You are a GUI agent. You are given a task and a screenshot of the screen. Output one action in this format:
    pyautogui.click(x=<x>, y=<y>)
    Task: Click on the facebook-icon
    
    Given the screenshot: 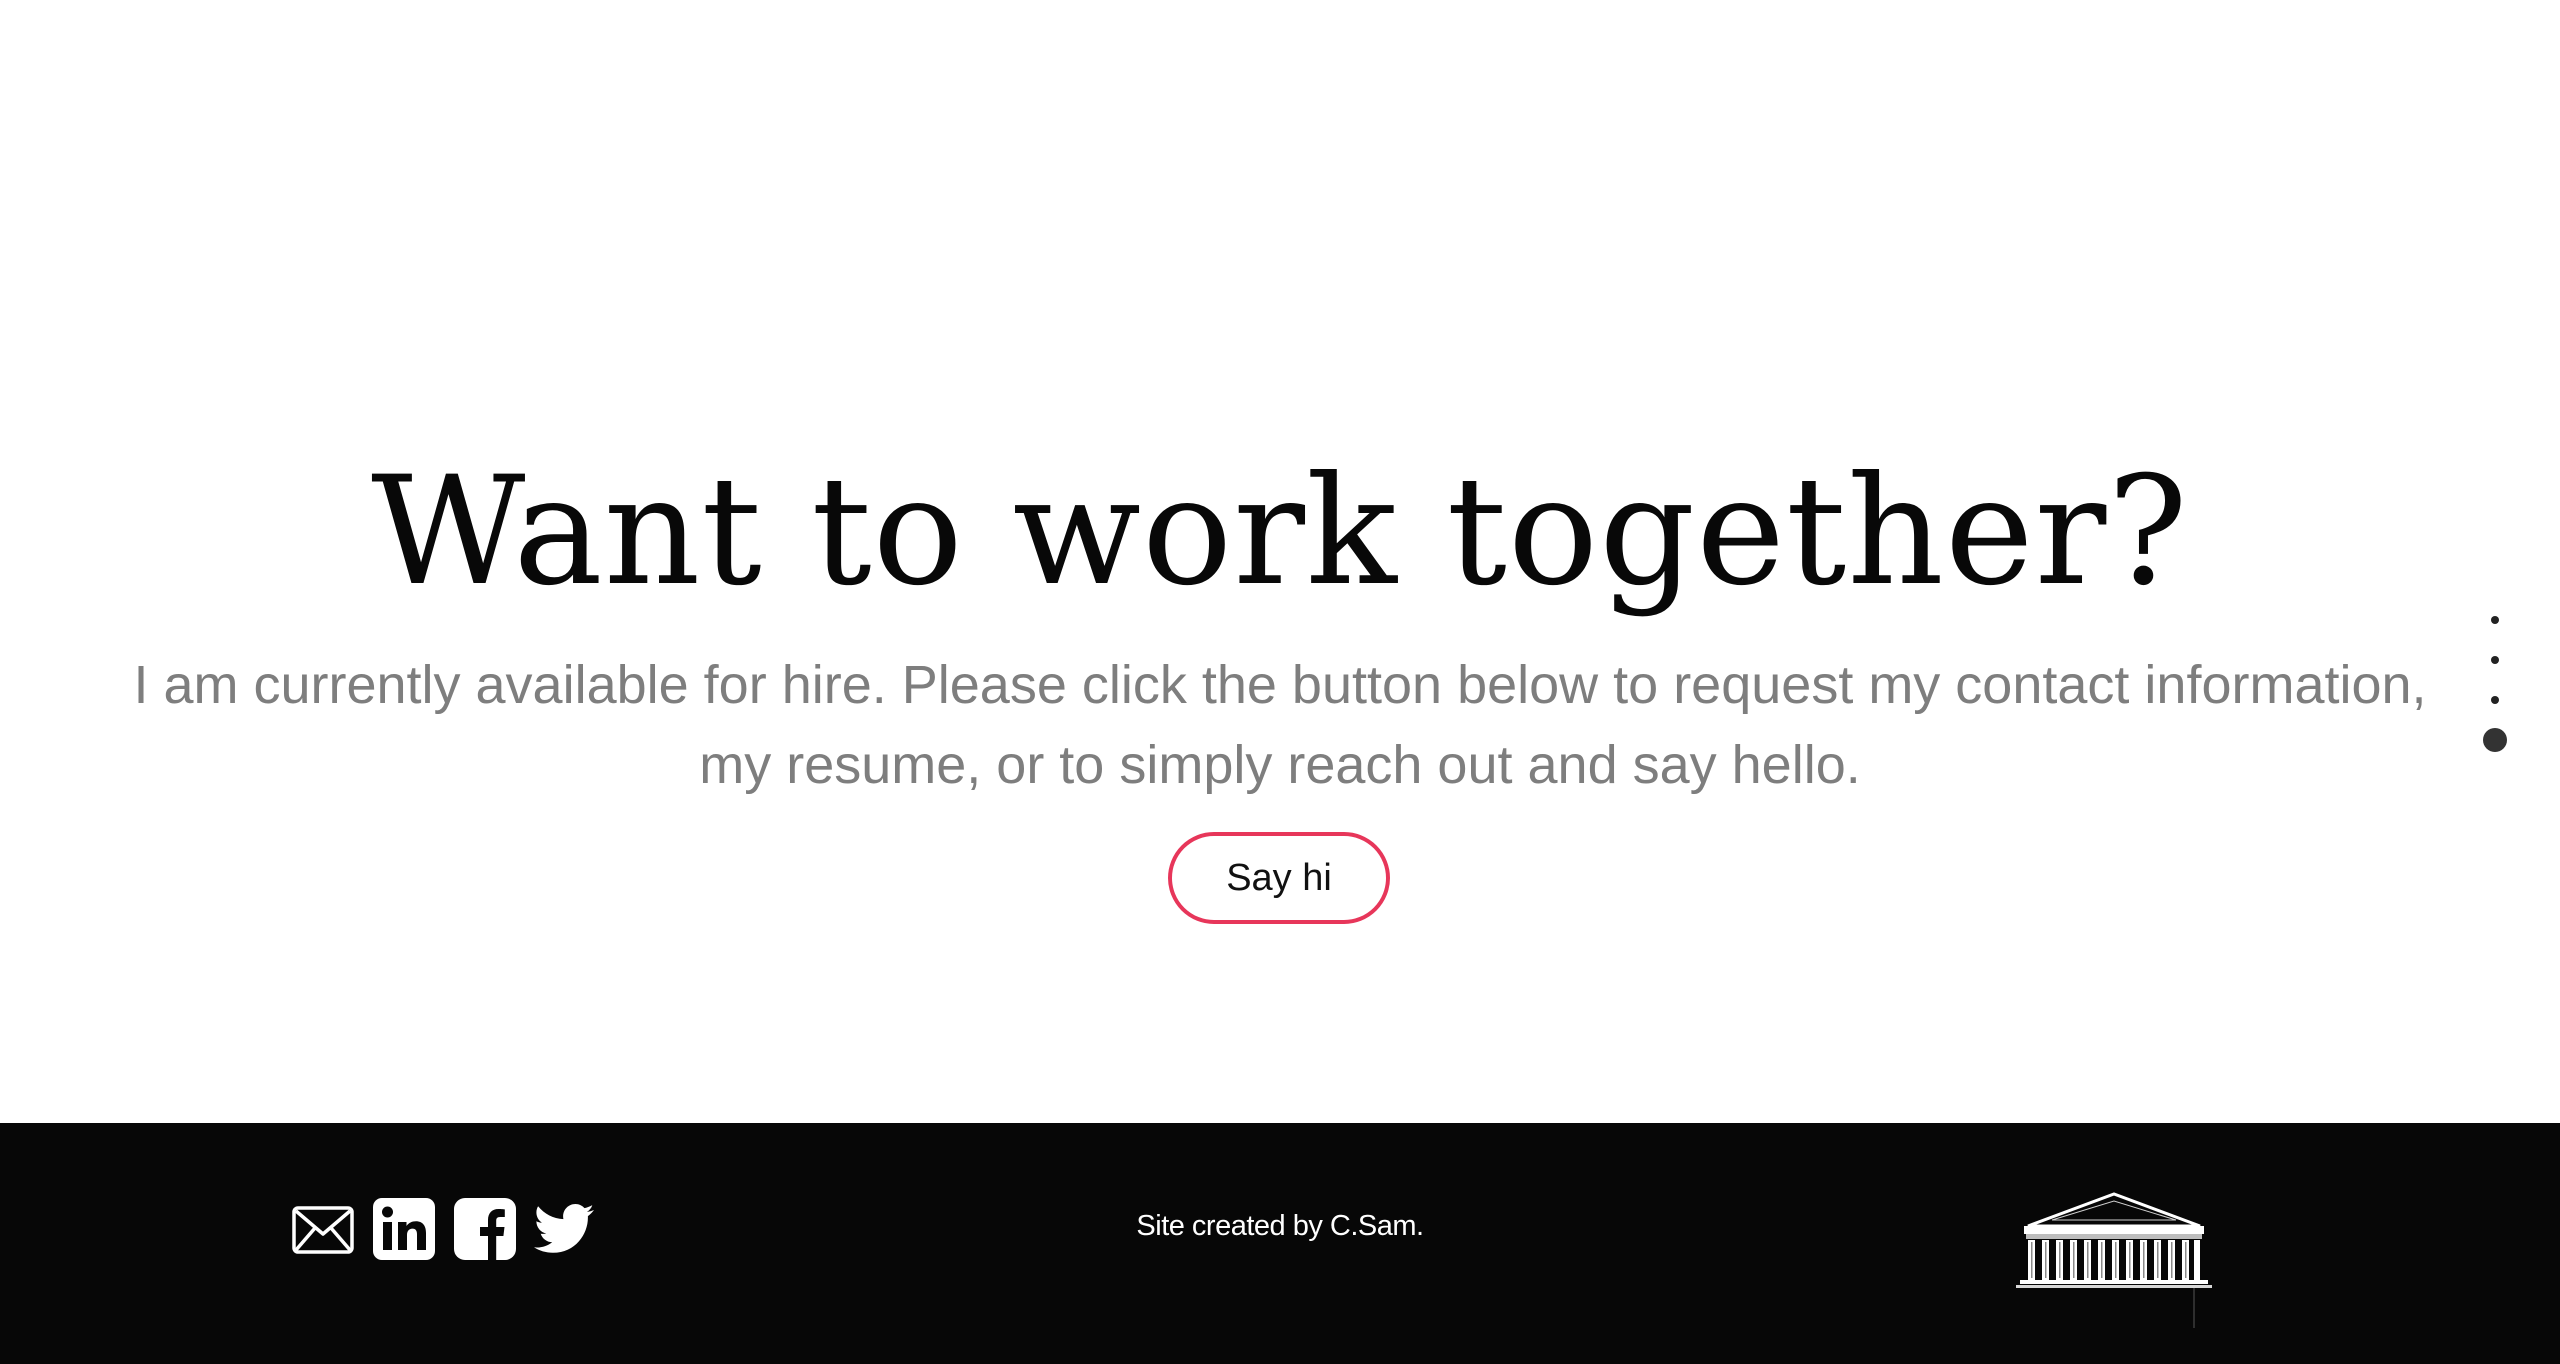 What is the action you would take?
    pyautogui.click(x=485, y=1229)
    